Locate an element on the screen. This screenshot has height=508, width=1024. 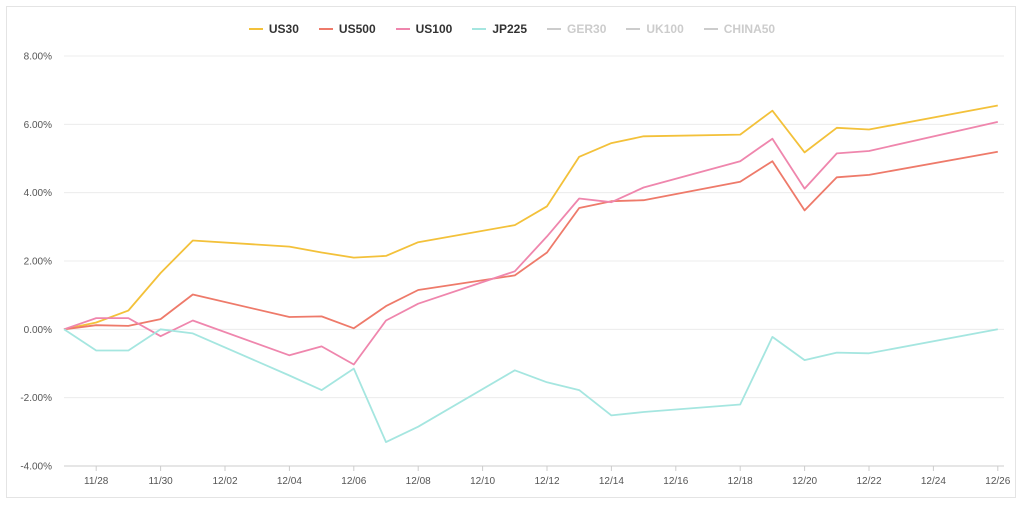
x-tick-label: 12/06 is located at coordinates (353, 481).